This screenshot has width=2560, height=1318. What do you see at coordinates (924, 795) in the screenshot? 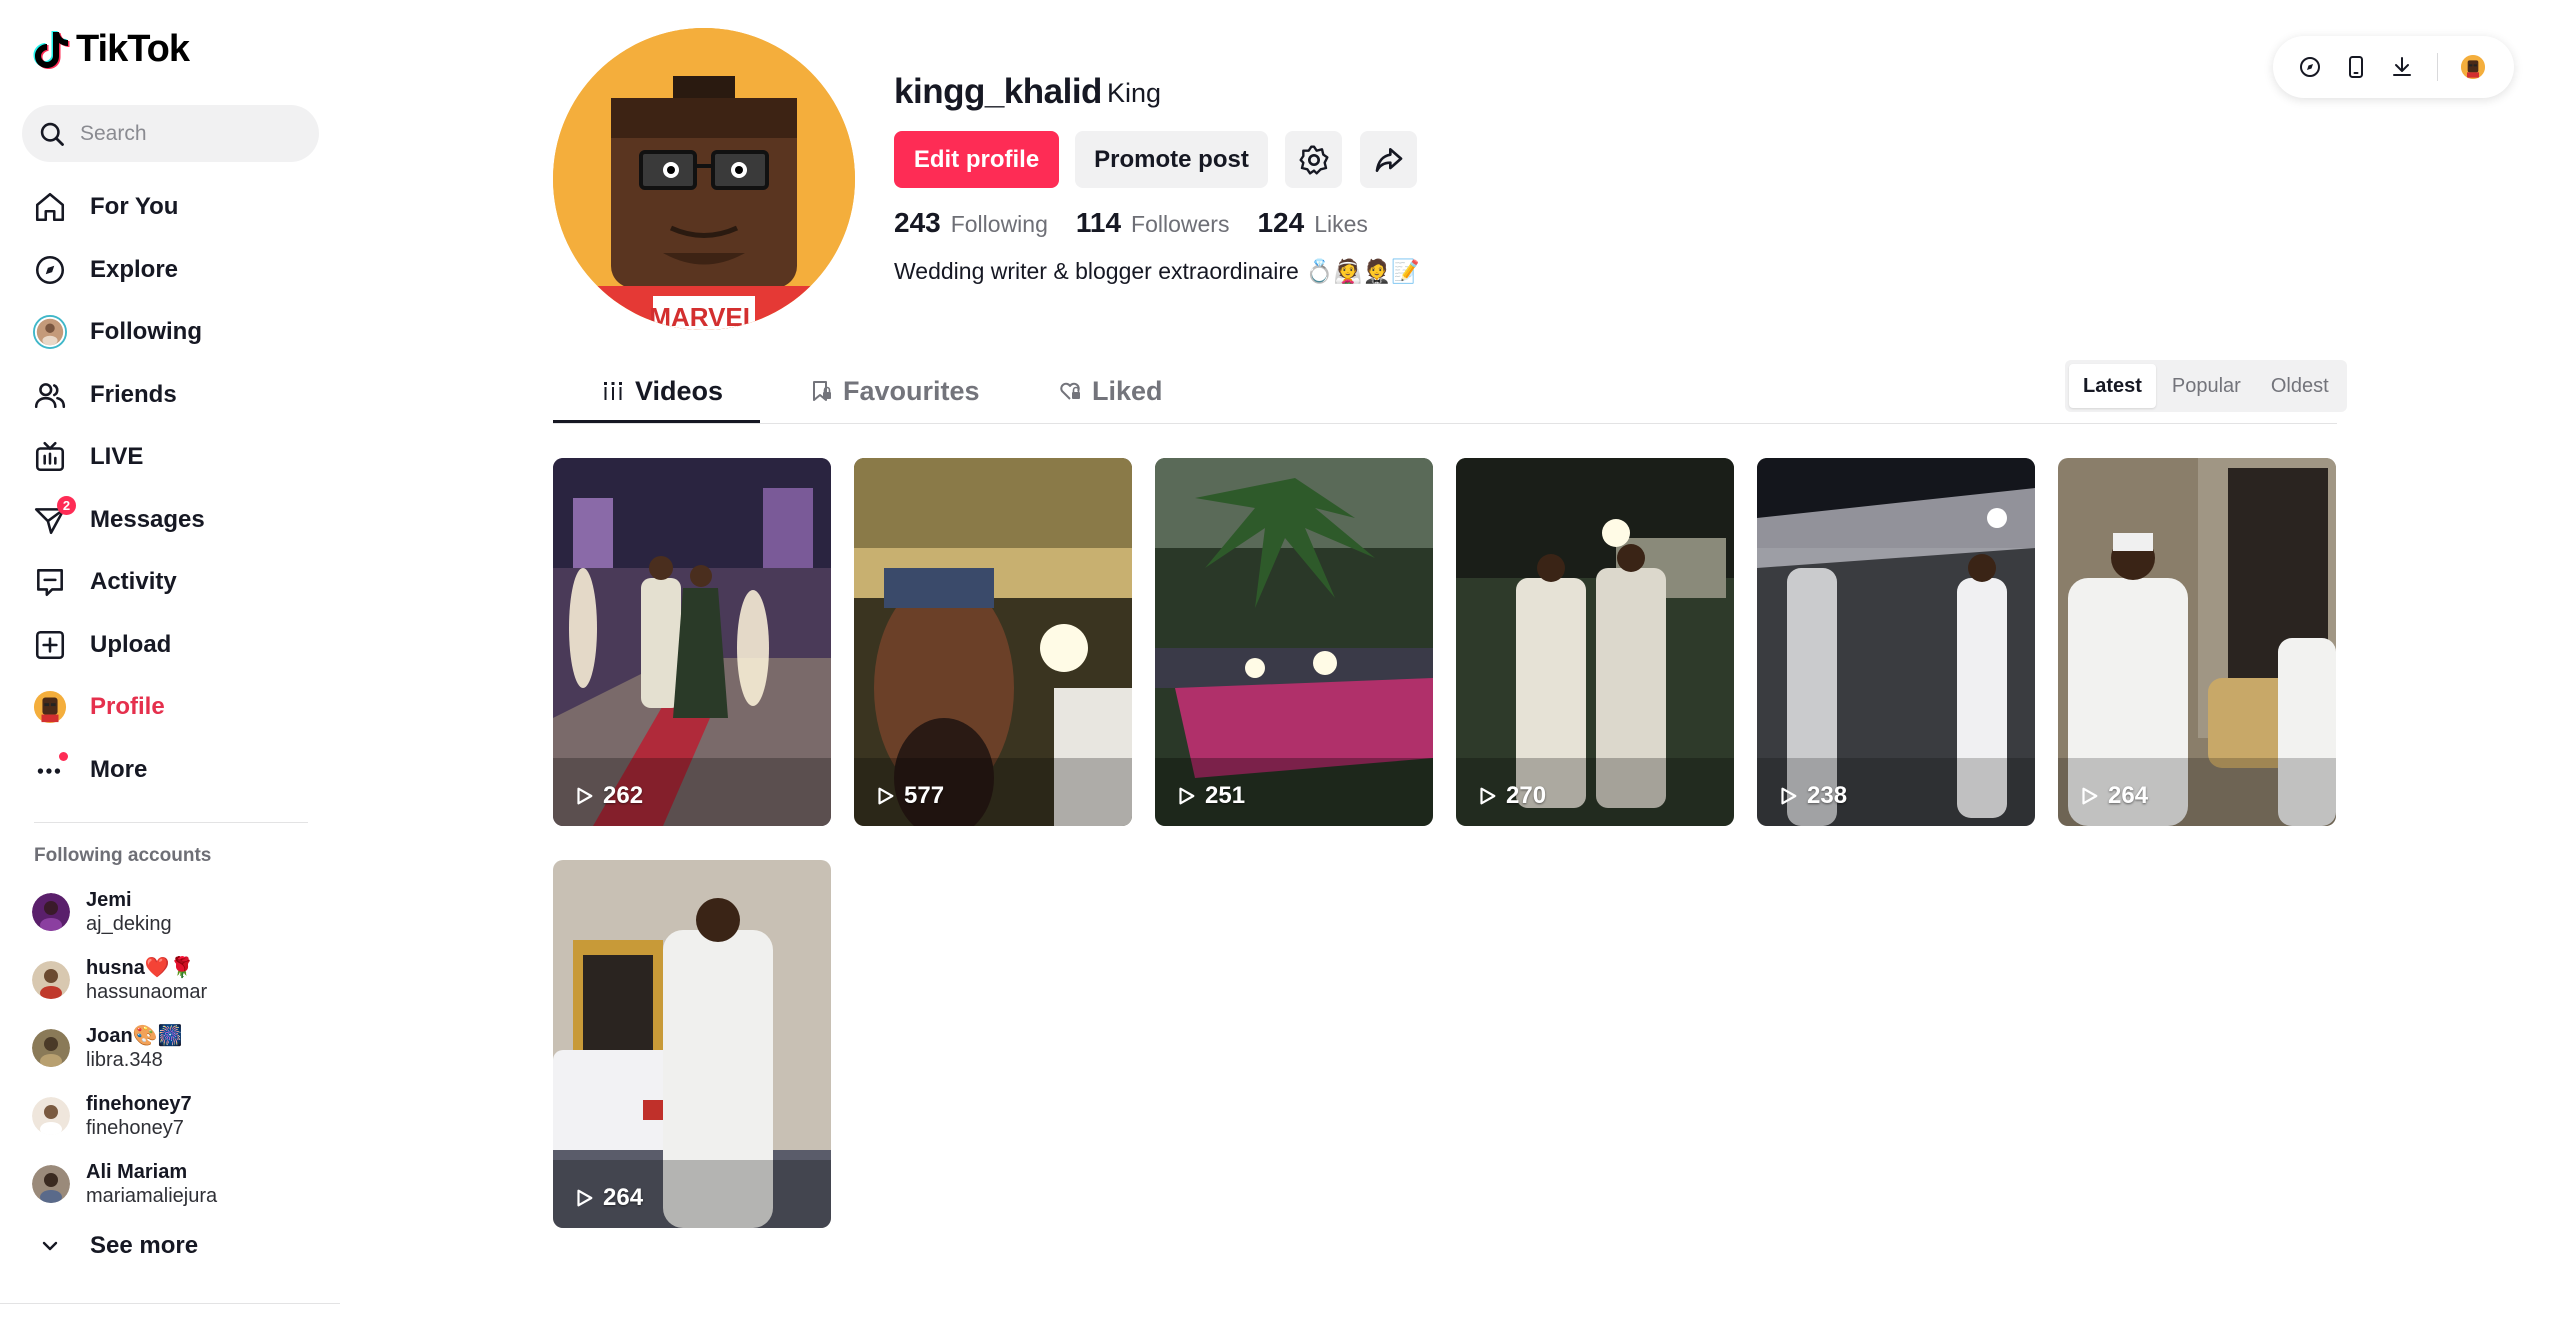
I see `view-count-value: 577` at bounding box center [924, 795].